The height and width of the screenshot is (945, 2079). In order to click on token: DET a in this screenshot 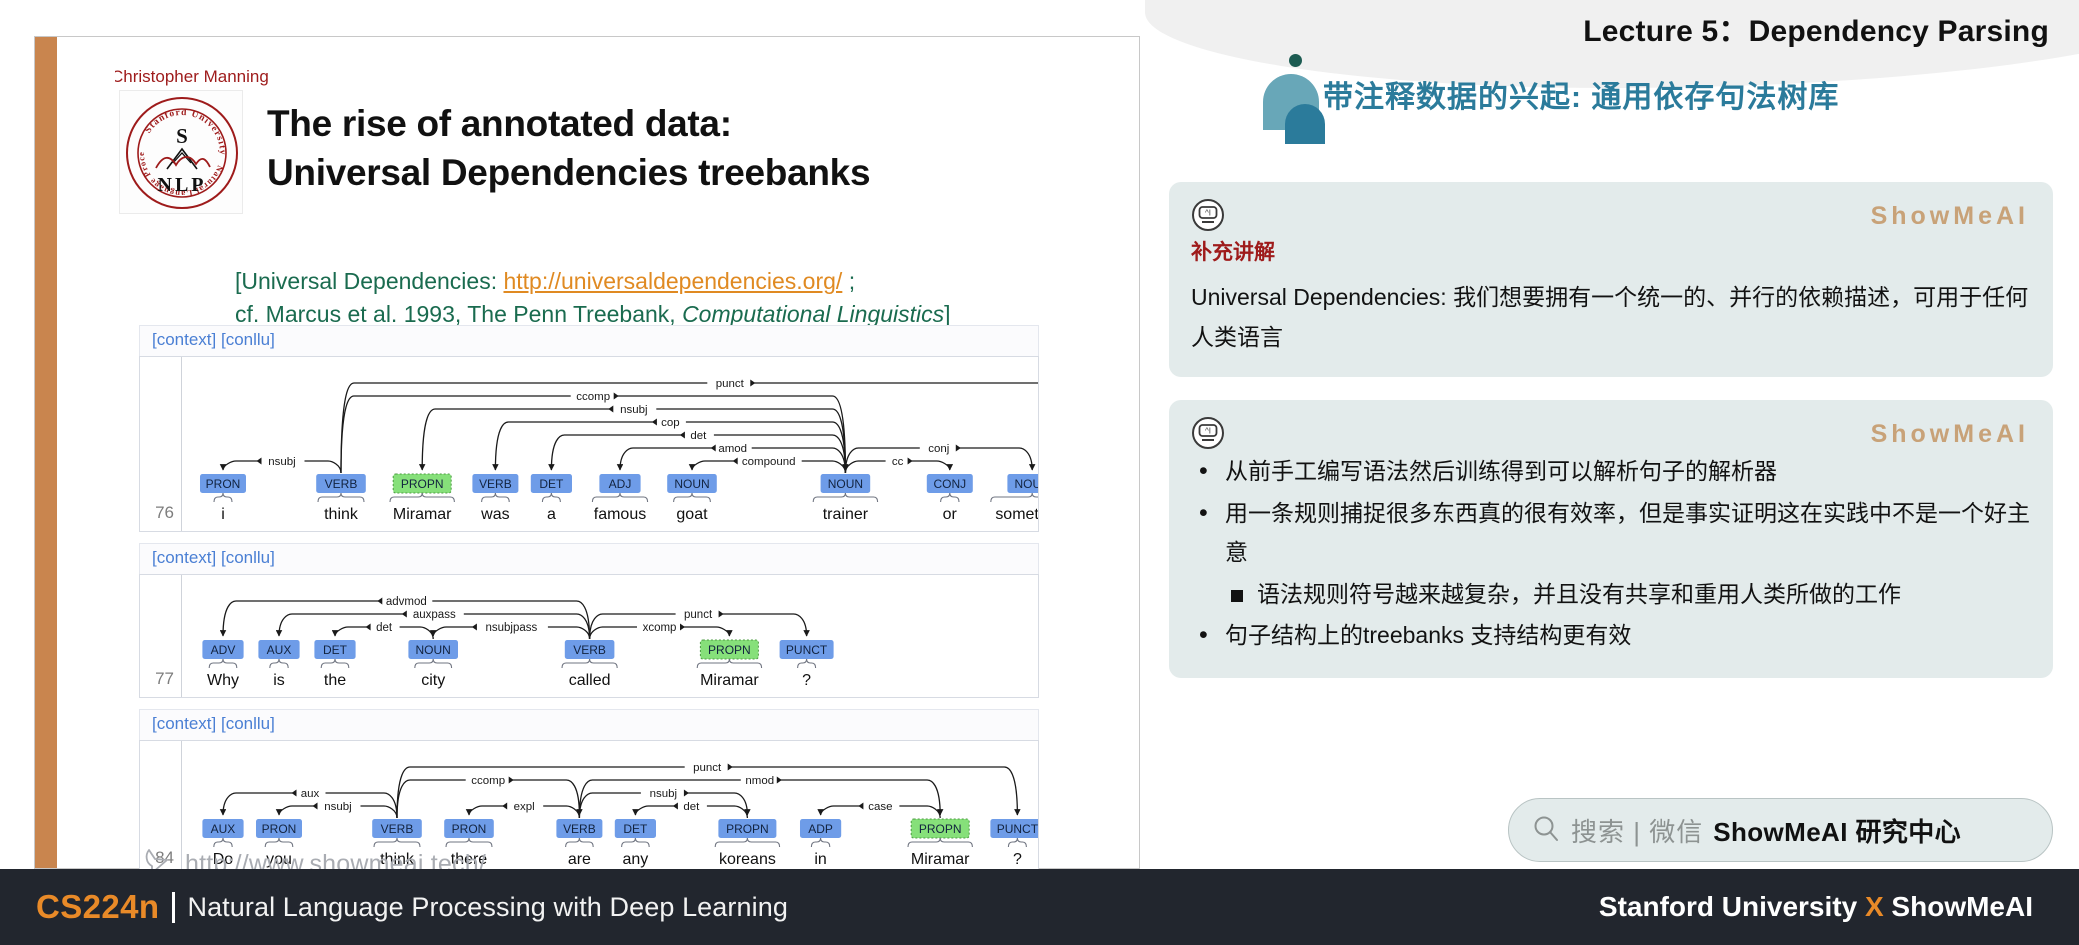, I will do `click(551, 498)`.